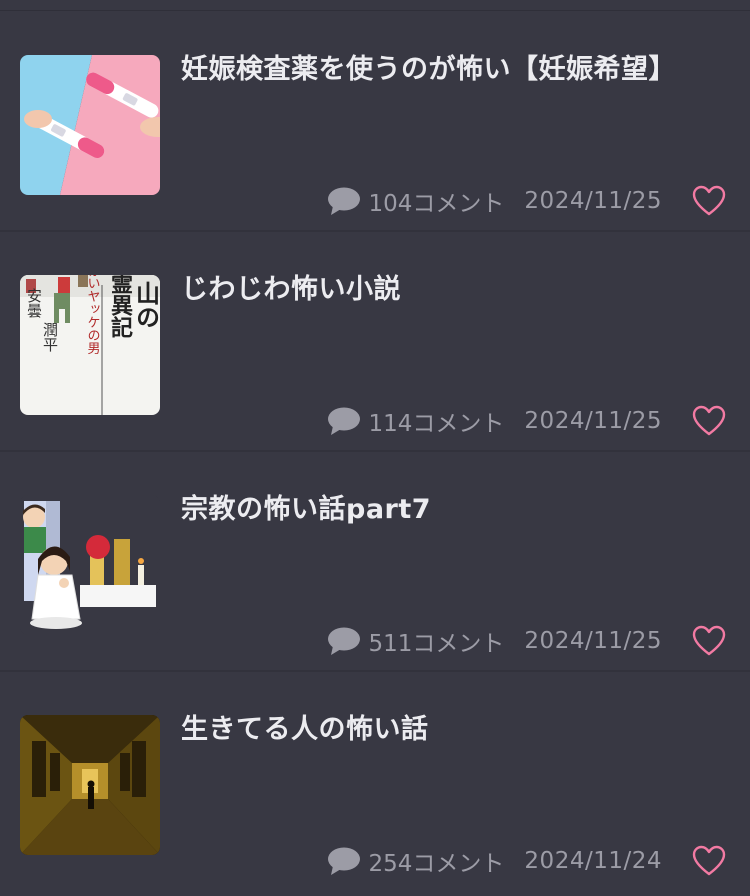  I want to click on comment-count: 254コメント, so click(436, 864).